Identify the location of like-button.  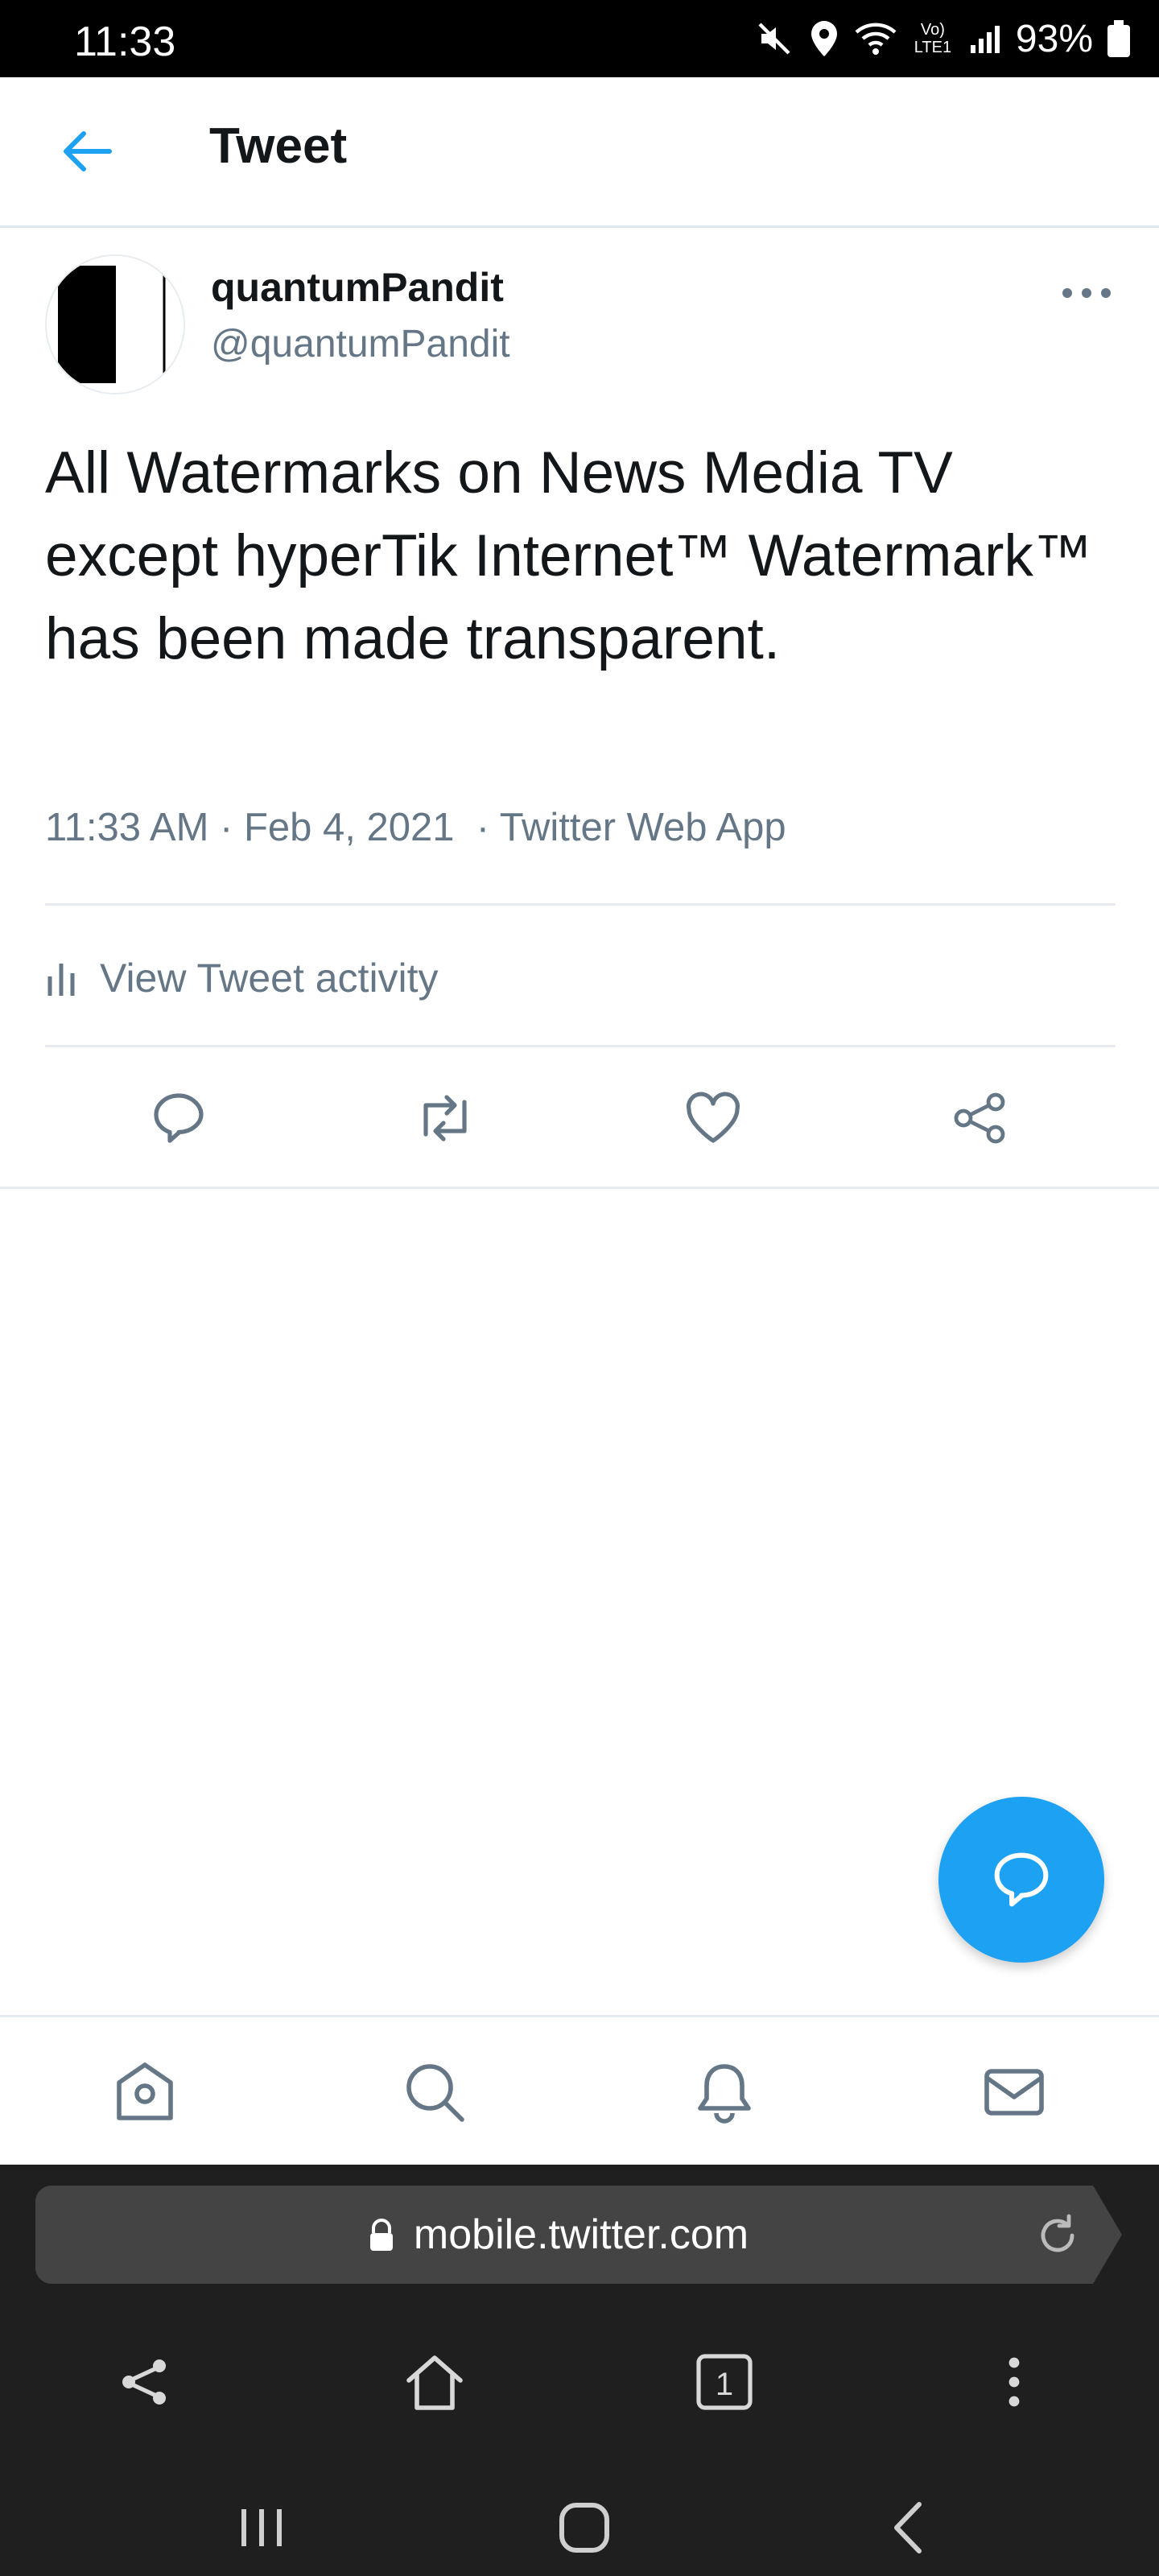
(713, 1118).